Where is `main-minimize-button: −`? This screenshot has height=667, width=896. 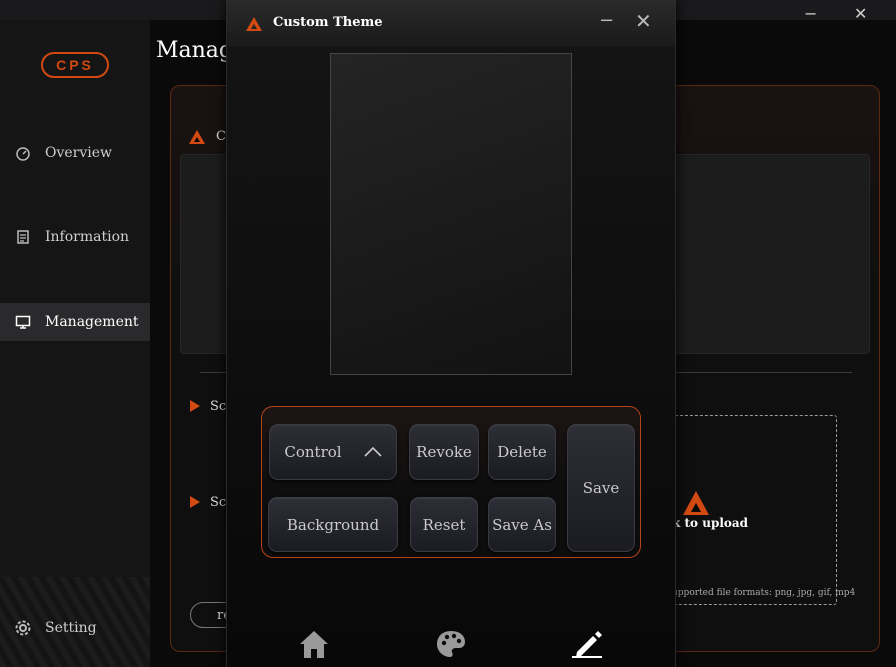 main-minimize-button: − is located at coordinates (810, 13).